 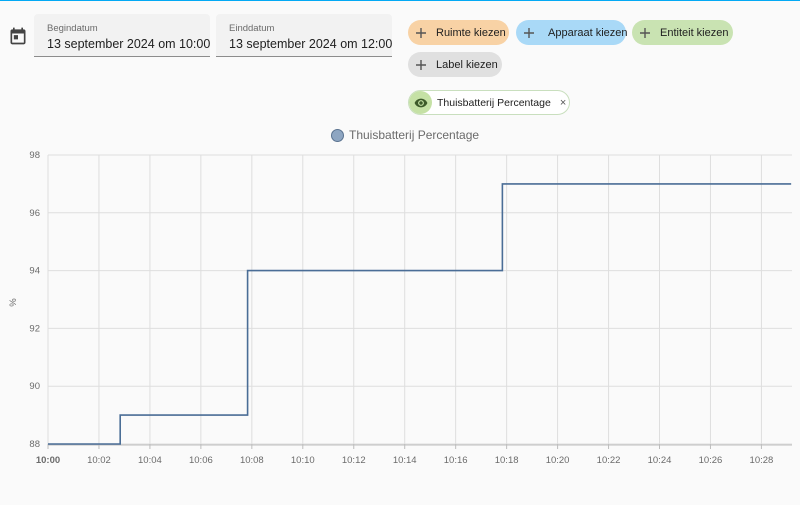 I want to click on x-tick-label: 10:24, so click(x=660, y=460).